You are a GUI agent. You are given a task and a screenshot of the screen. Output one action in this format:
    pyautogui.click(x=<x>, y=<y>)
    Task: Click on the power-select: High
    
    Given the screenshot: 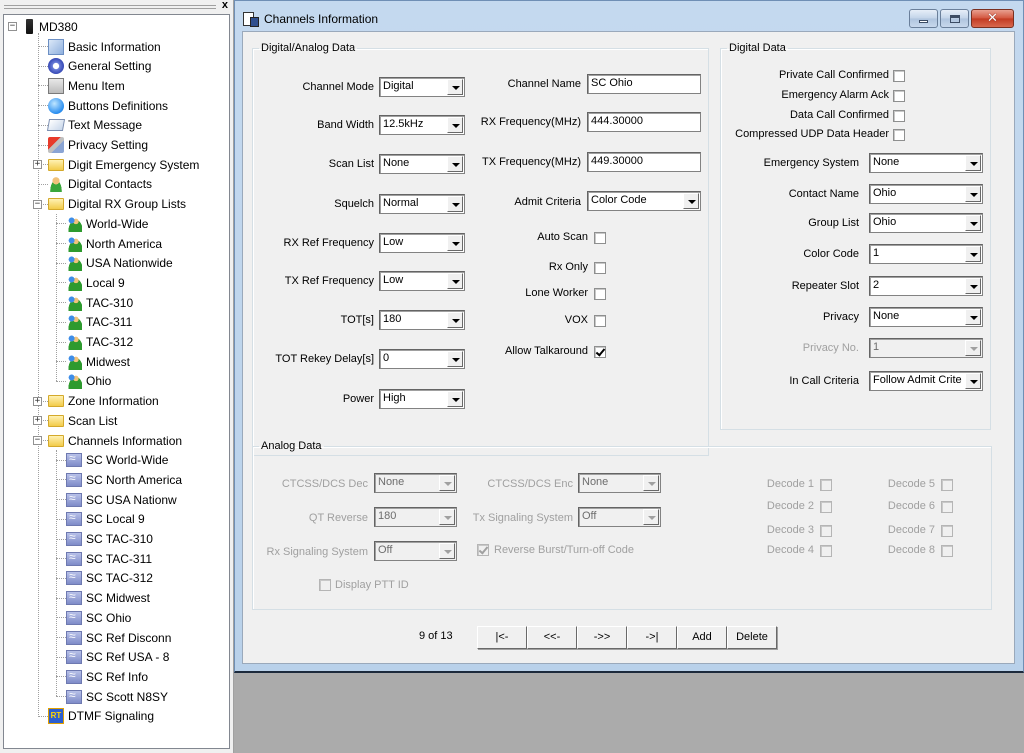 What is the action you would take?
    pyautogui.click(x=422, y=399)
    